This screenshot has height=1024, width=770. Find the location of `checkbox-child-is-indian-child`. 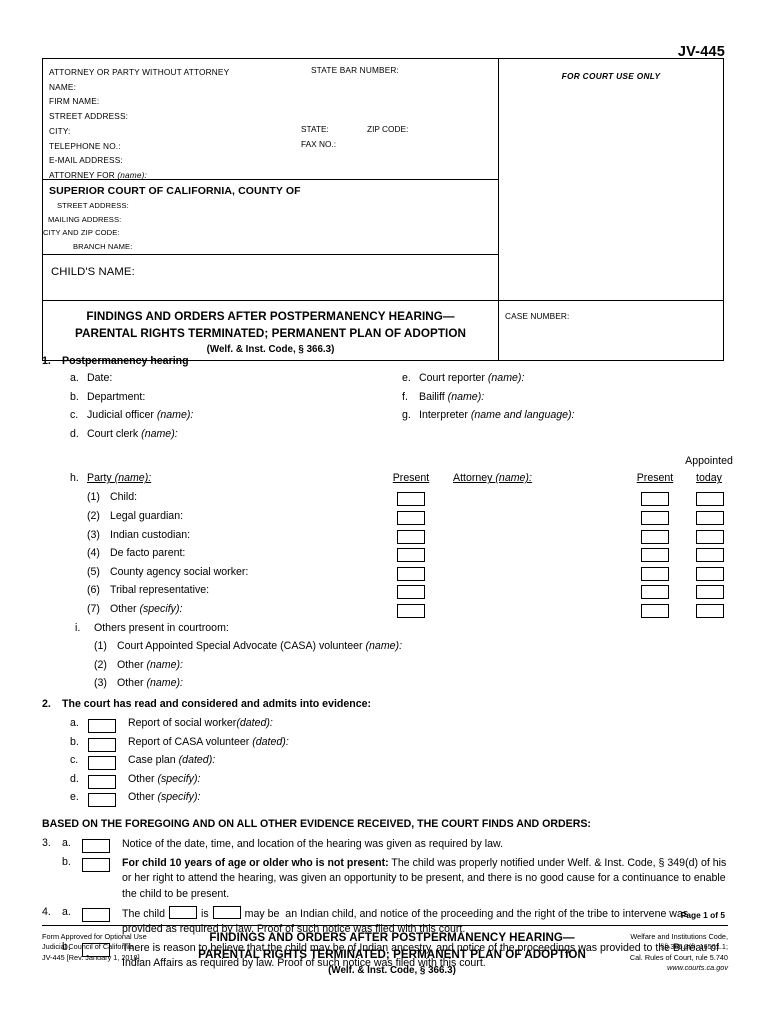

checkbox-child-is-indian-child is located at coordinates (183, 912).